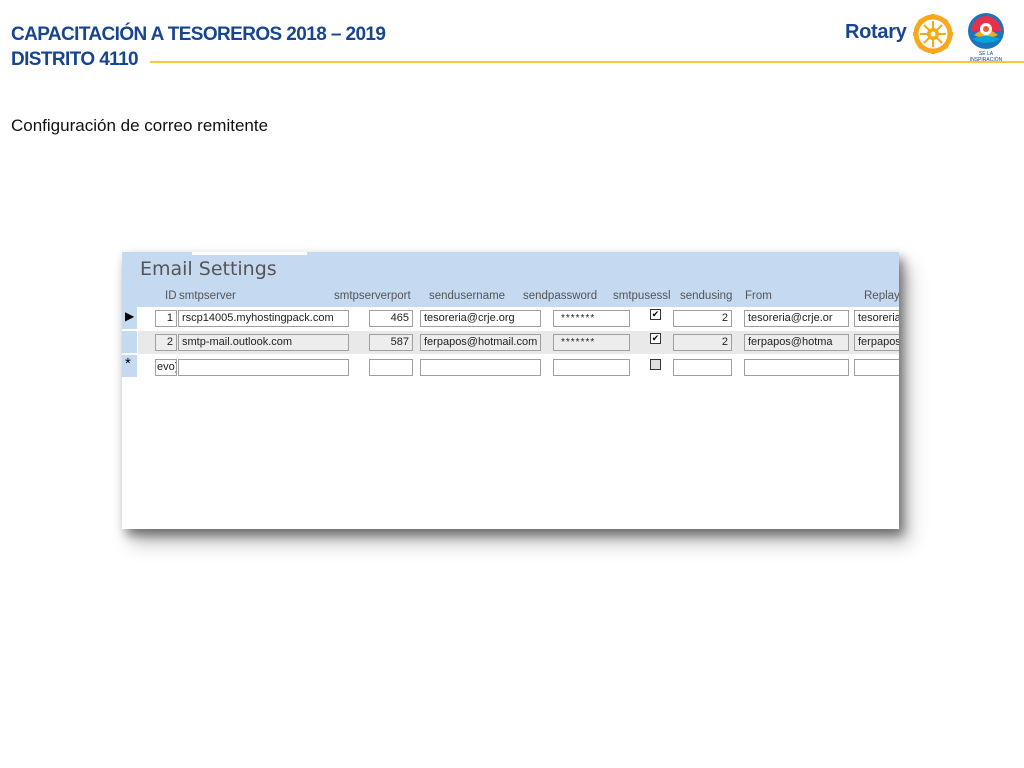  What do you see at coordinates (263, 367) in the screenshot?
I see `smtpserver-field` at bounding box center [263, 367].